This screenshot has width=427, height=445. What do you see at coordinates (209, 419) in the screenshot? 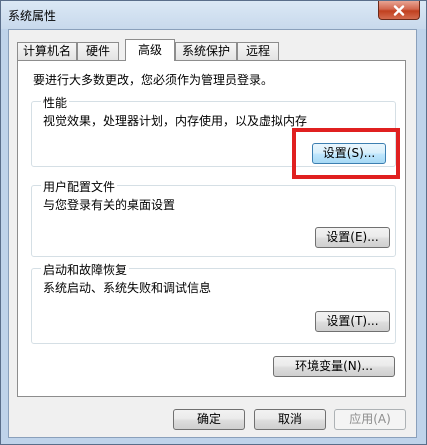
I see `ok-button: 确定` at bounding box center [209, 419].